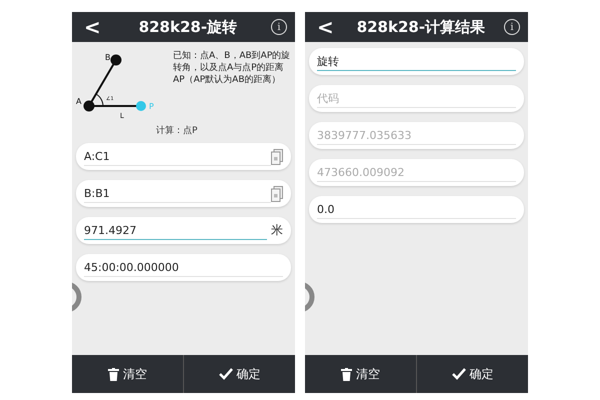 The width and height of the screenshot is (600, 400). I want to click on input-field: 旋转, so click(416, 61).